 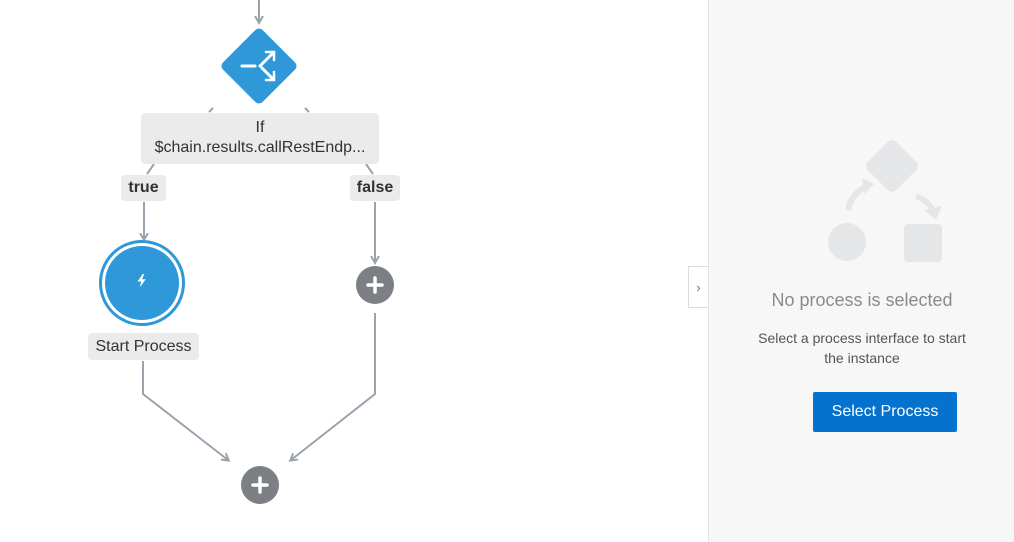 What do you see at coordinates (862, 300) in the screenshot?
I see `empty-state-title: No process is selected` at bounding box center [862, 300].